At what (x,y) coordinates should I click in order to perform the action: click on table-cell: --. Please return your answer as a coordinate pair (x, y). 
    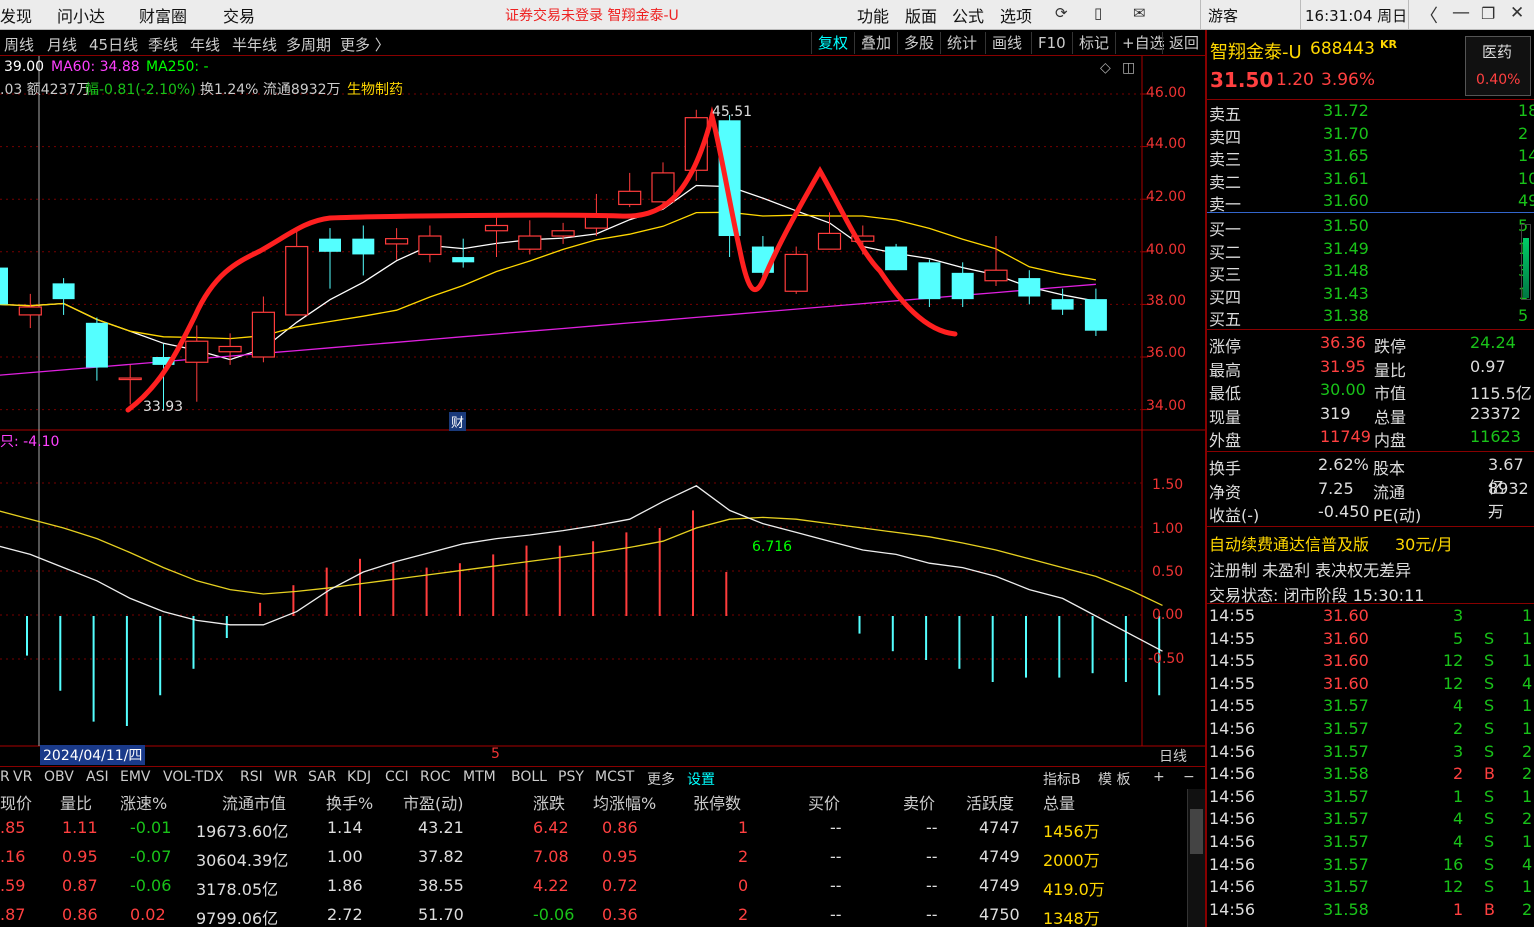
    Looking at the image, I should click on (836, 856).